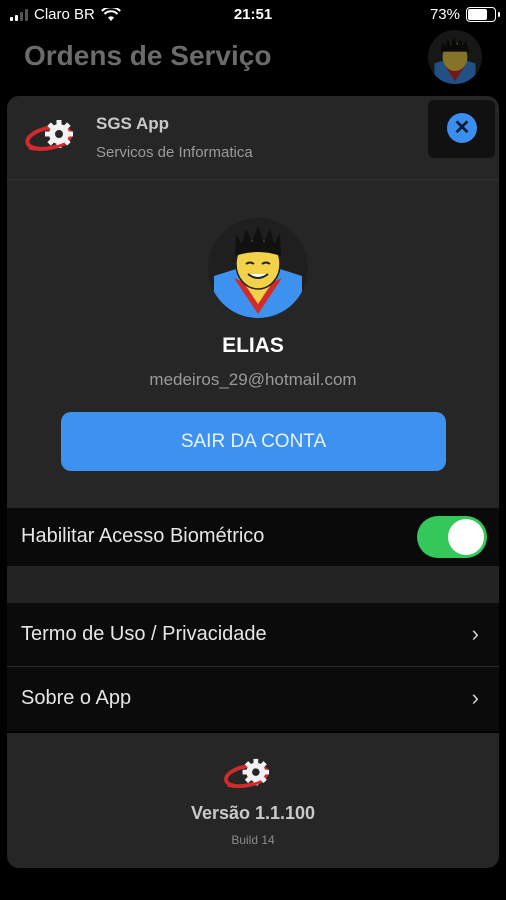 The height and width of the screenshot is (900, 506). I want to click on version-label: Versão 1.1.100, so click(253, 813).